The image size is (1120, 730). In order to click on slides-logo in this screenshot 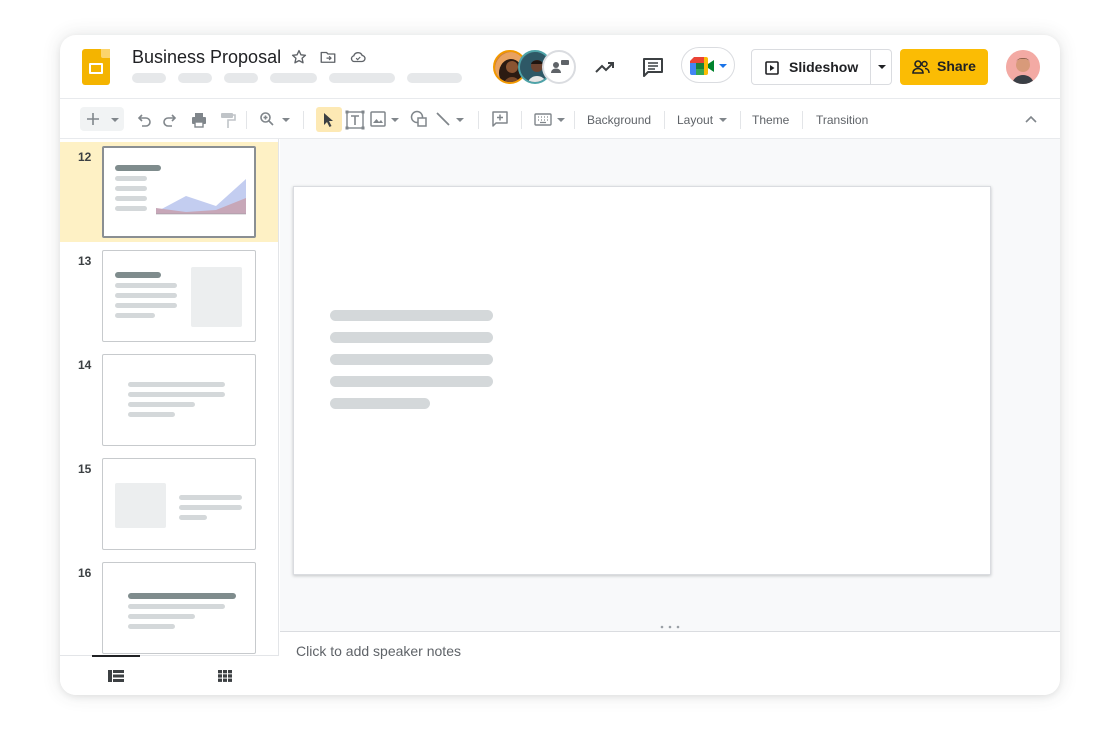, I will do `click(96, 67)`.